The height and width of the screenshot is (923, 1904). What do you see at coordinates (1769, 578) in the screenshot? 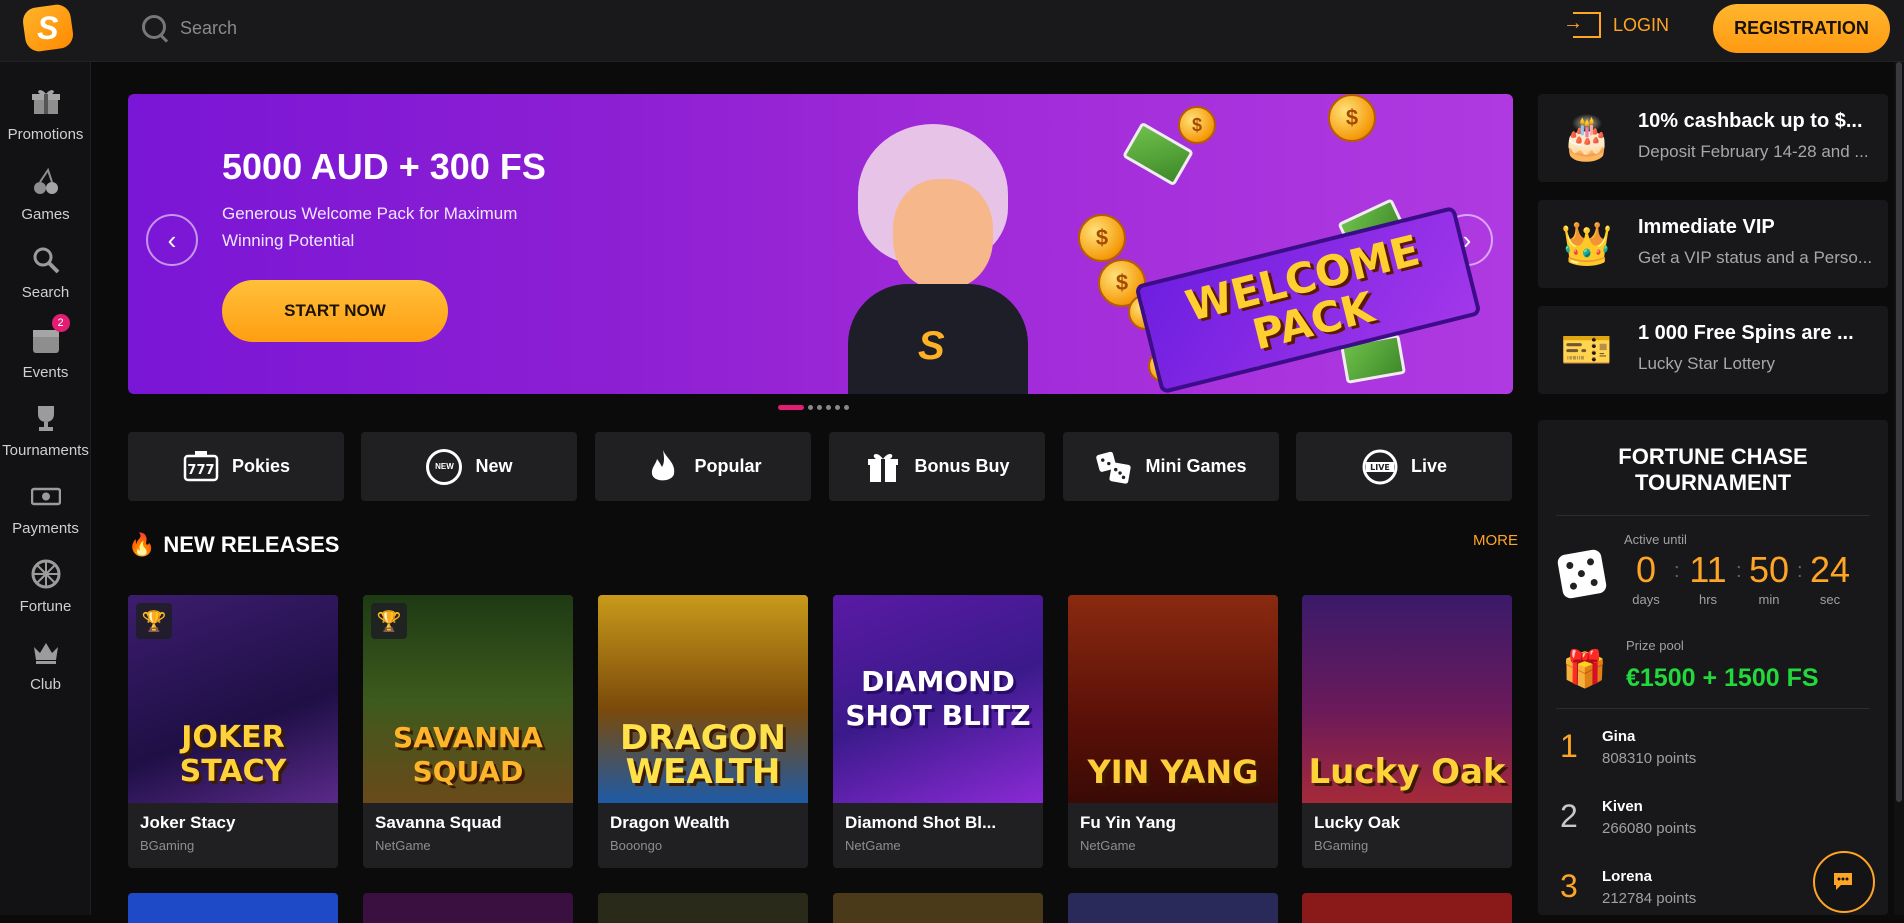
I see `countdown-minutes: 50 min` at bounding box center [1769, 578].